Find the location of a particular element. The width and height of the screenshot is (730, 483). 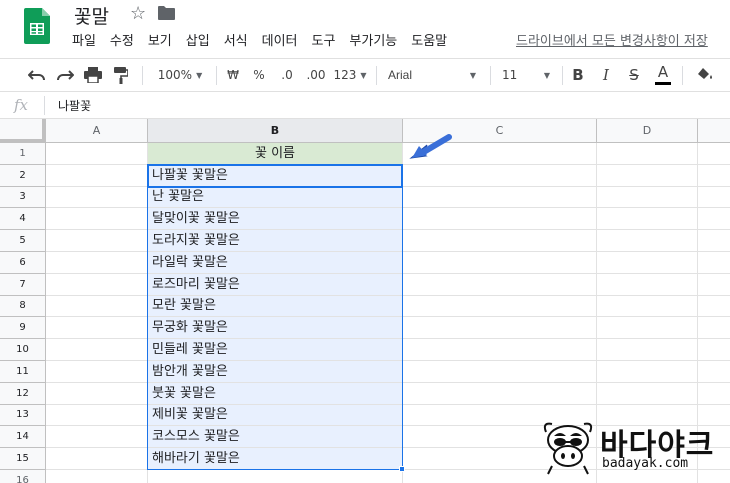

cell-e1 is located at coordinates (714, 154).